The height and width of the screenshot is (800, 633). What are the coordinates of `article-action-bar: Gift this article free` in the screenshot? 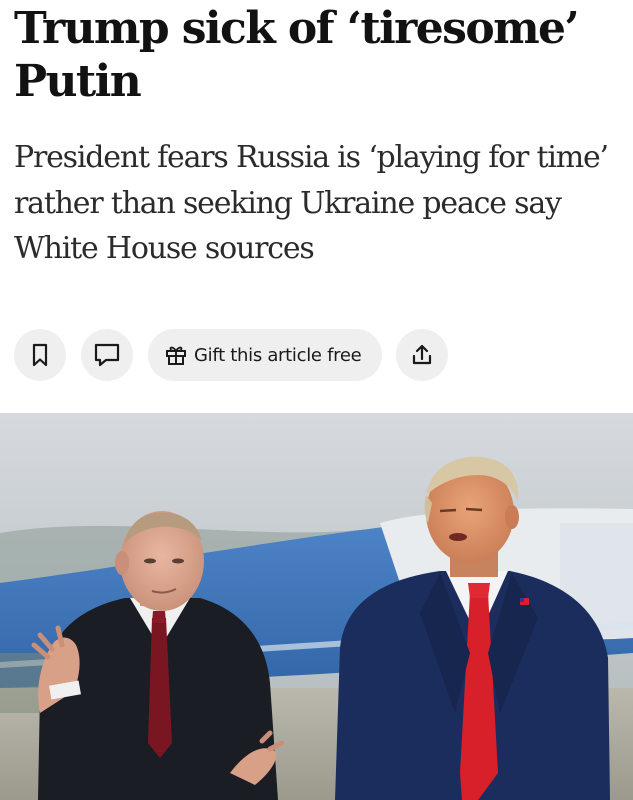 It's located at (231, 355).